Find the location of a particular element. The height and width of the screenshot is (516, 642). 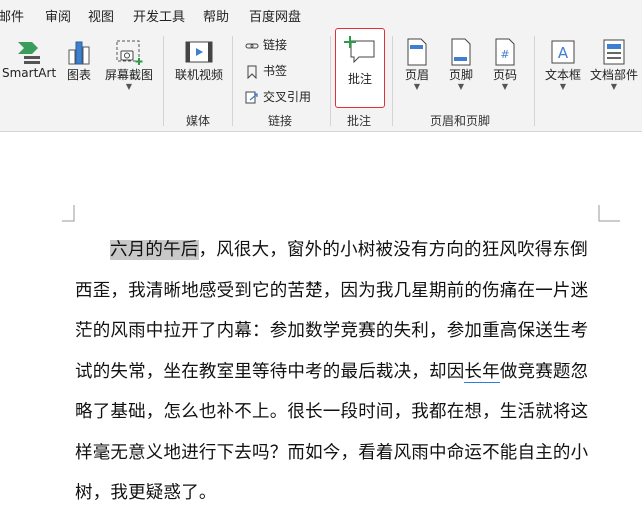

screenshot-button: 屏幕截图 ▼ is located at coordinates (129, 64).